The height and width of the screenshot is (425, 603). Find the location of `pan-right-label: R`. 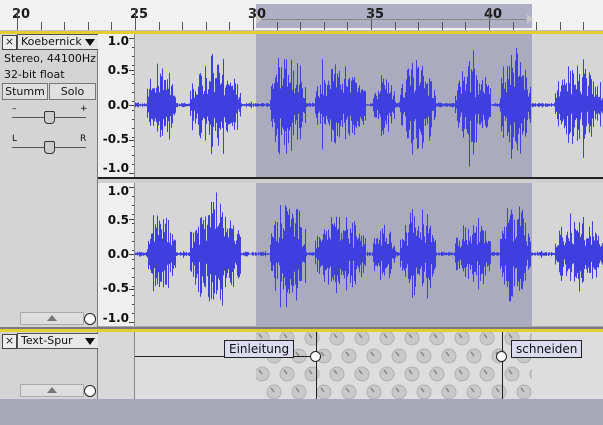

pan-right-label: R is located at coordinates (83, 139).